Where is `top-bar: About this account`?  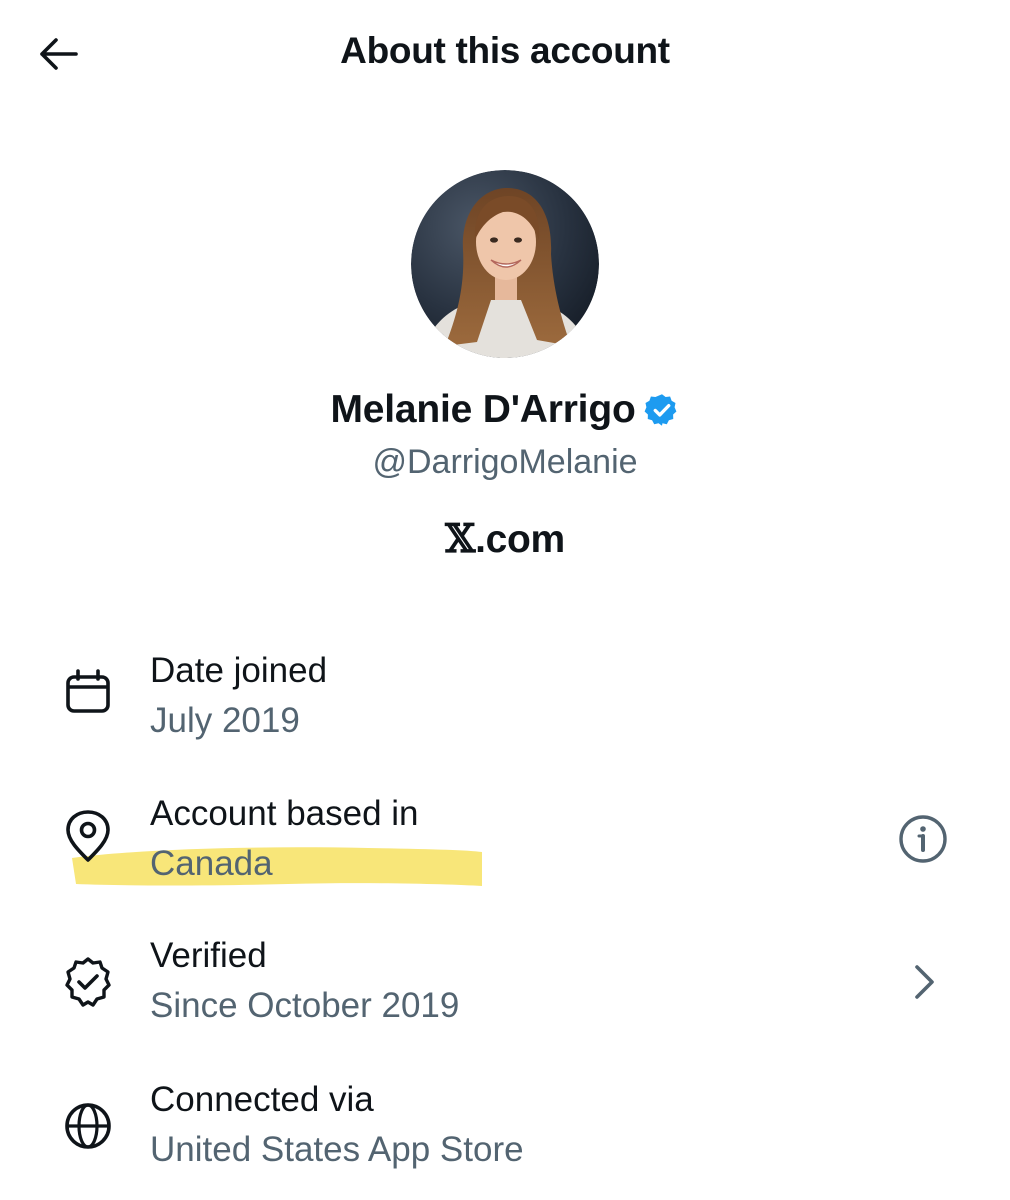
top-bar: About this account is located at coordinates (505, 55).